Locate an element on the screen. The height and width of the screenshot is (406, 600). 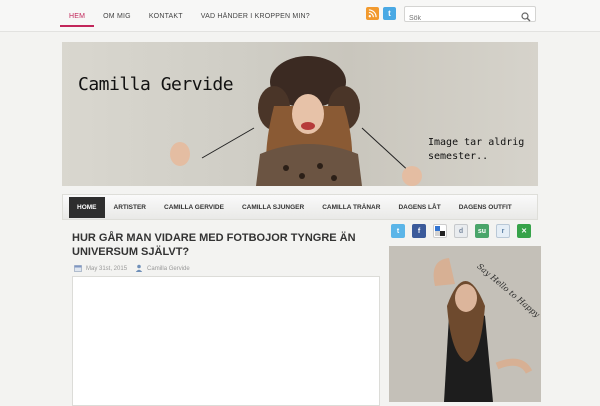
header-photo-figure is located at coordinates (296, 121).